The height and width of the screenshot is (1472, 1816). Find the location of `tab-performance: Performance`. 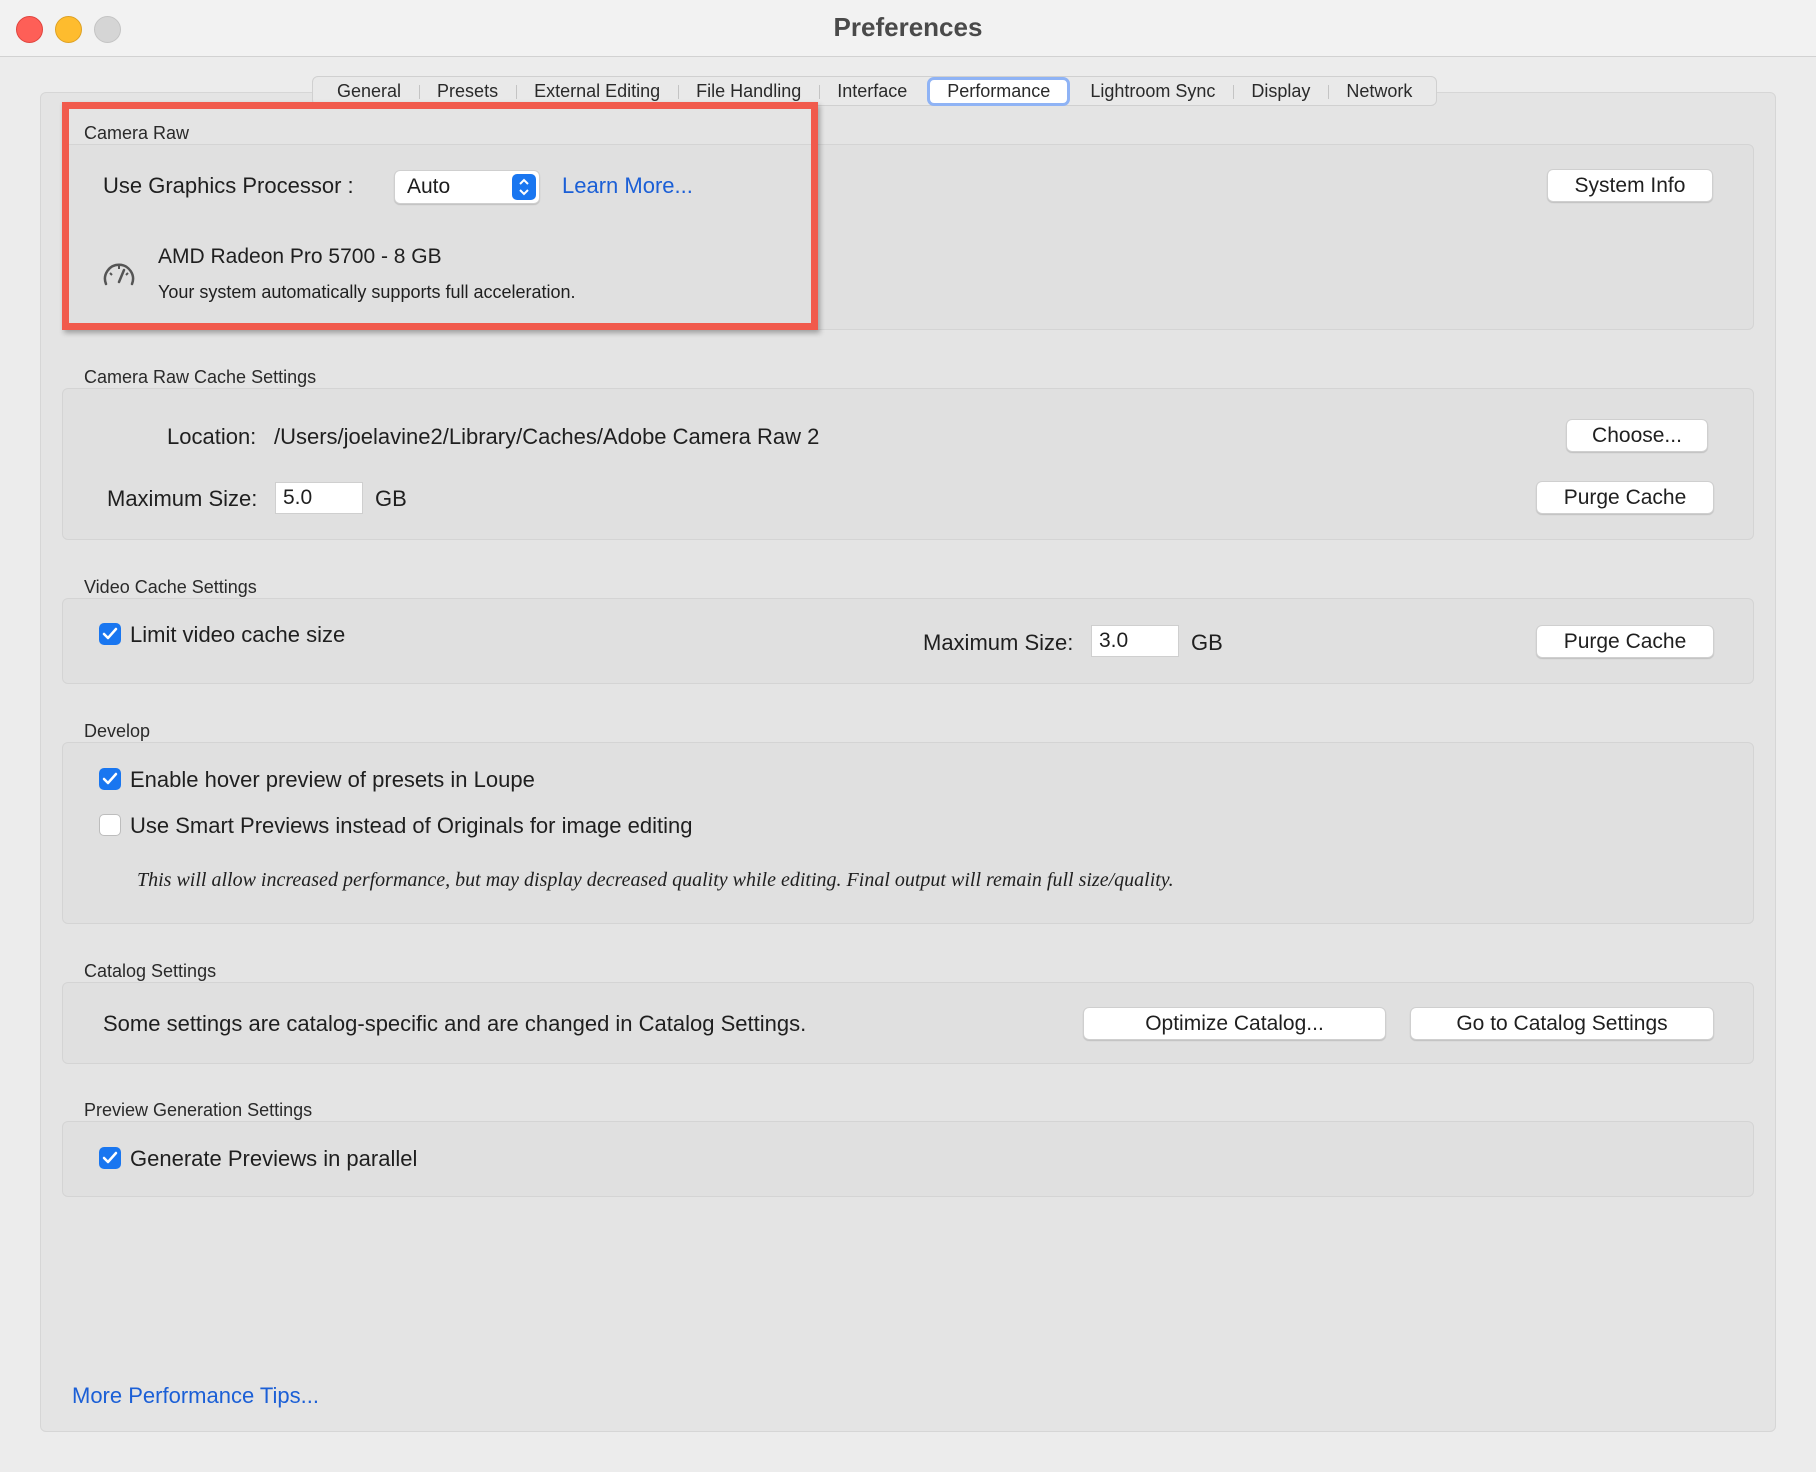

tab-performance: Performance is located at coordinates (999, 91).